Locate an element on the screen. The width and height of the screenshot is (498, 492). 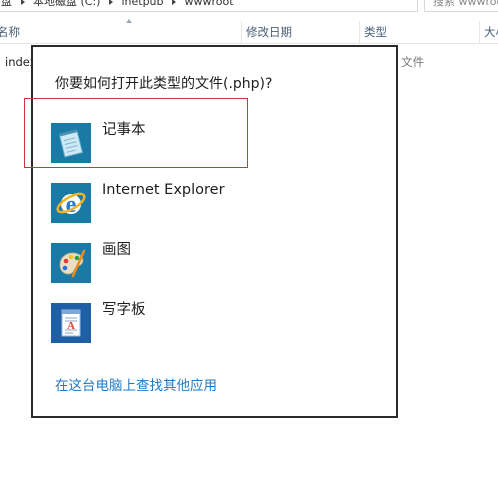
breadcrumb-item-inetpub: inetpub is located at coordinates (142, 4).